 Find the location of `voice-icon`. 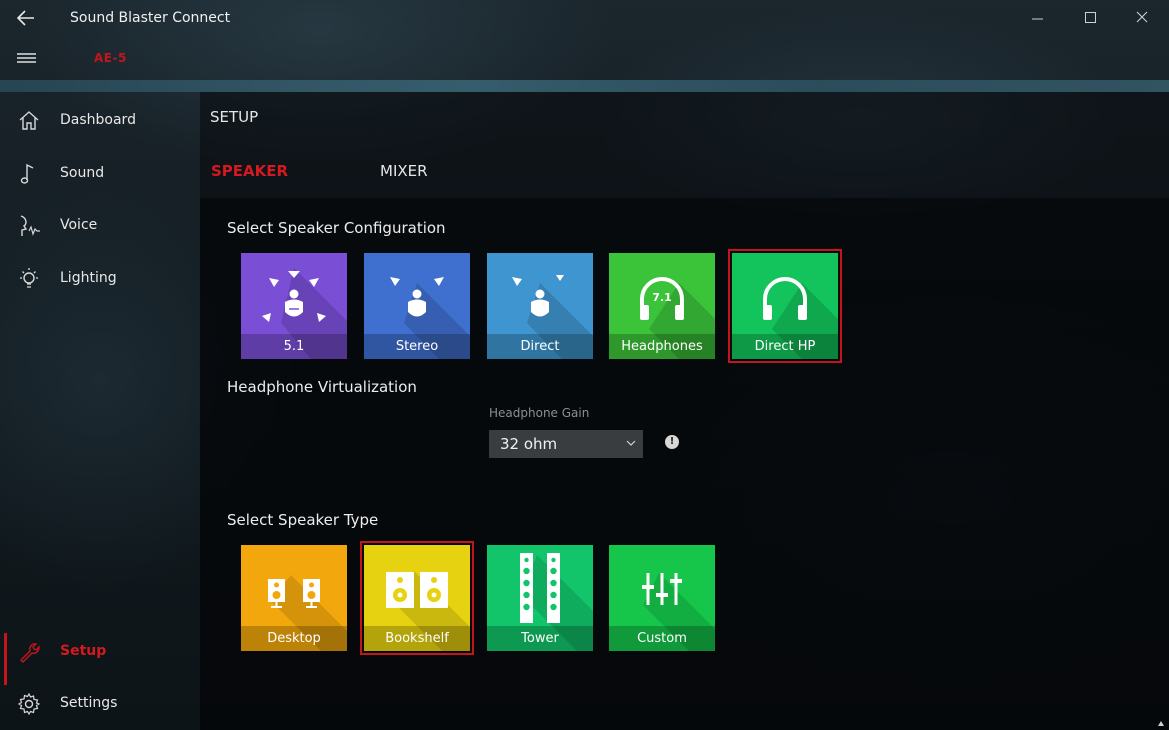

voice-icon is located at coordinates (30, 225).